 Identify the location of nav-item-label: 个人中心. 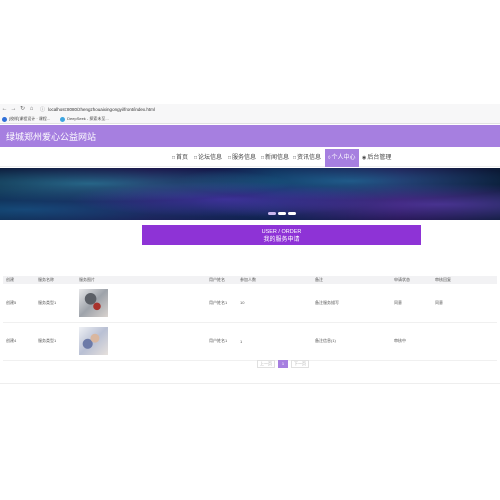
(343, 158).